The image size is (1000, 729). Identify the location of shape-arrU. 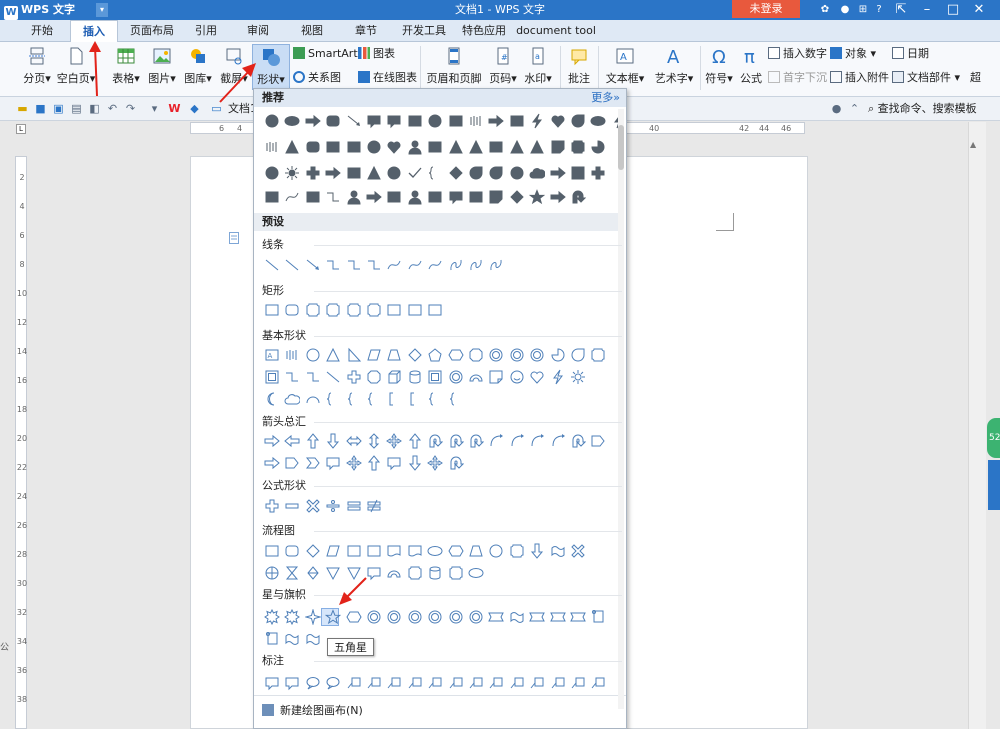
(415, 441).